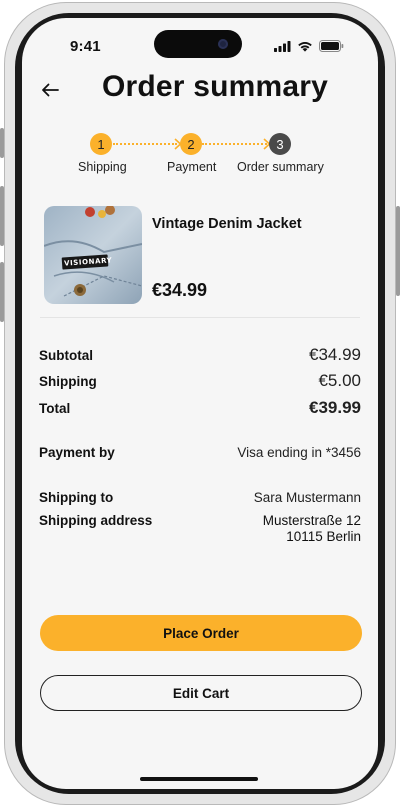  I want to click on total-label: Total, so click(55, 408).